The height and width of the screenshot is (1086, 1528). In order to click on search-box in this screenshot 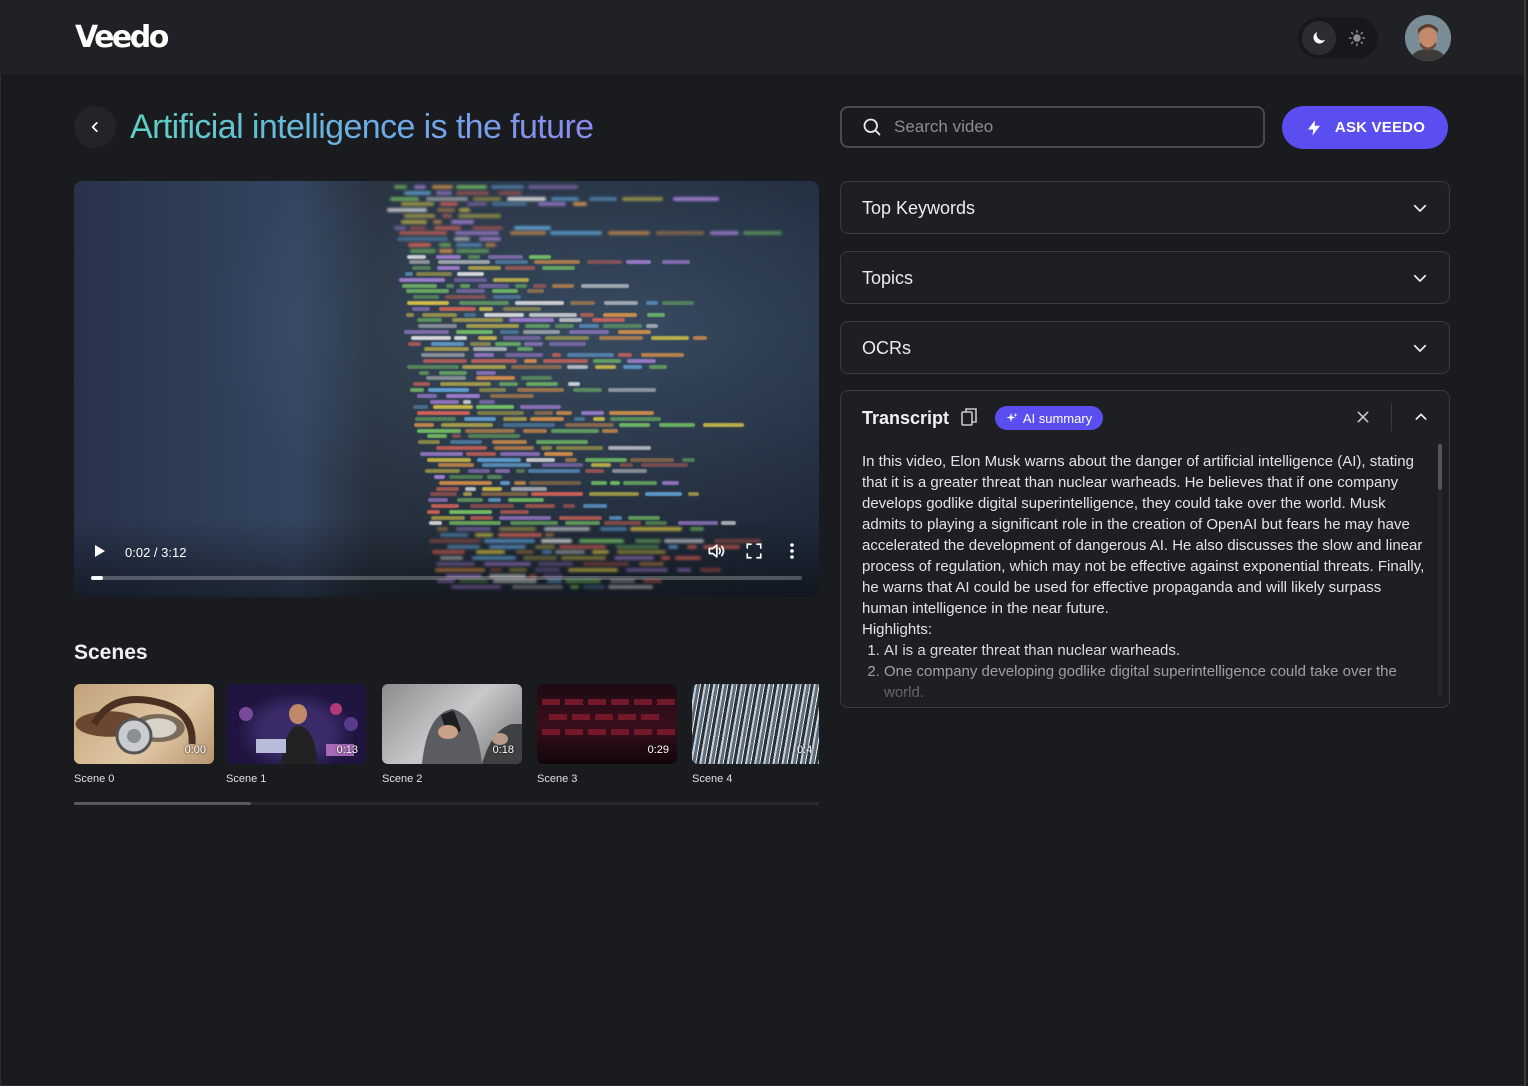, I will do `click(1052, 127)`.